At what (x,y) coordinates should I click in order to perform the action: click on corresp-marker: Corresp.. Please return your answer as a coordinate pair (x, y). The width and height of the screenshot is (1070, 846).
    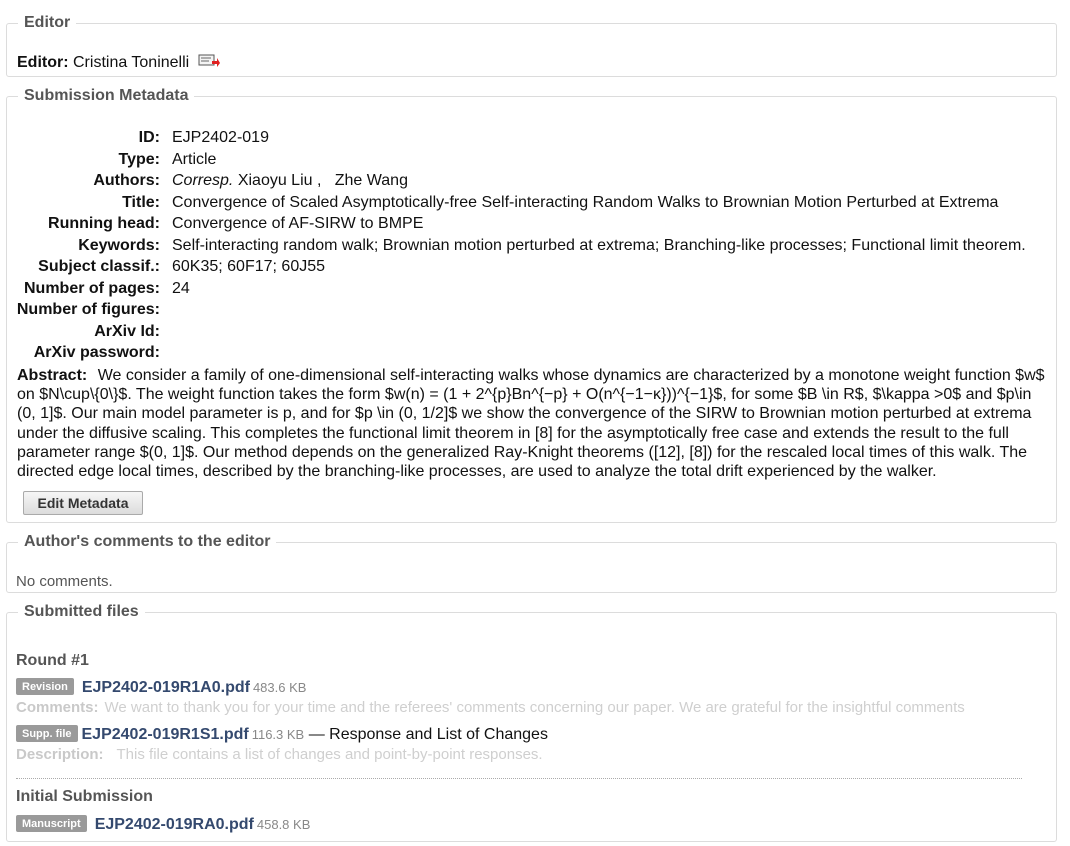
    Looking at the image, I should click on (203, 180).